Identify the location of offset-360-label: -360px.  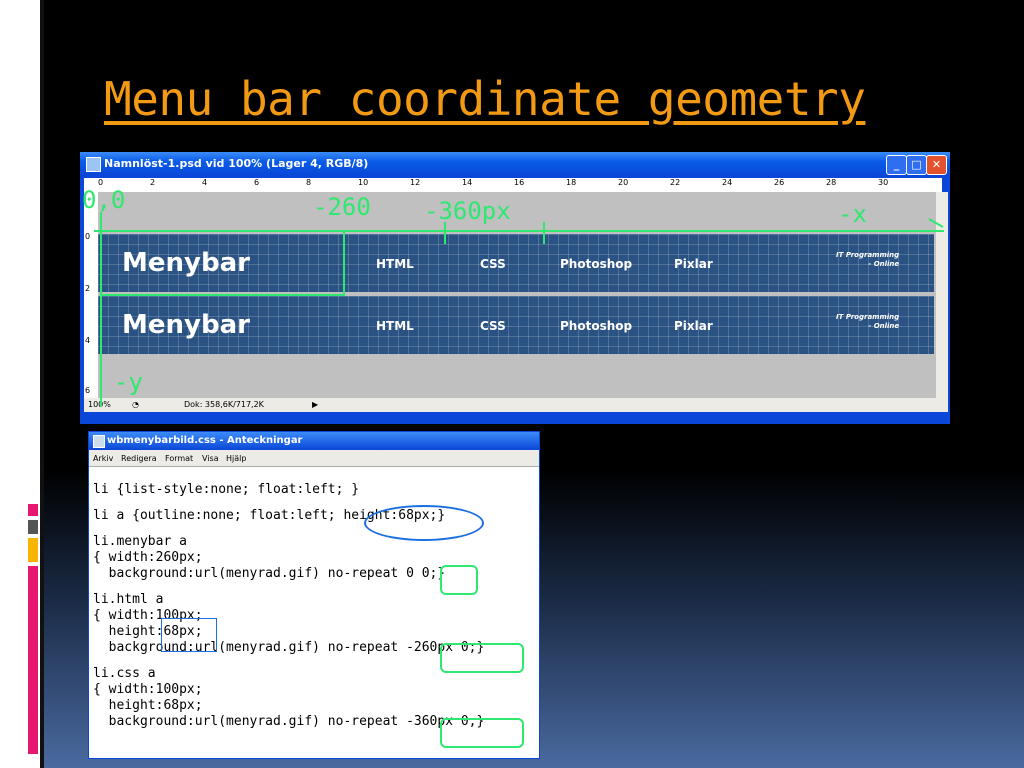
(467, 211).